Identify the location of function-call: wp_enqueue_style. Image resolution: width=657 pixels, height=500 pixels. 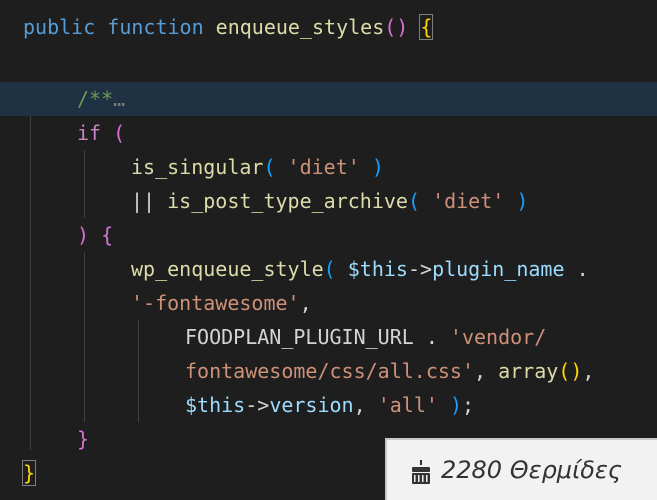
(227, 269).